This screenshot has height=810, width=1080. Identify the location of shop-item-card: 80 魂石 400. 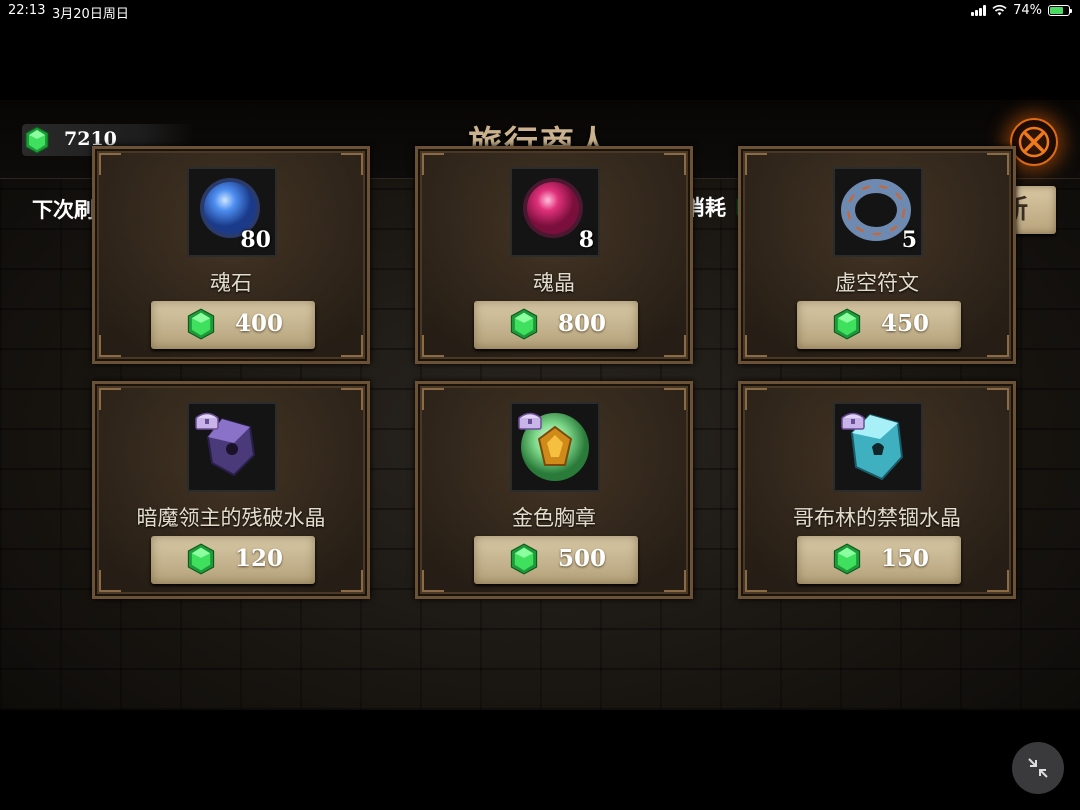
(231, 255).